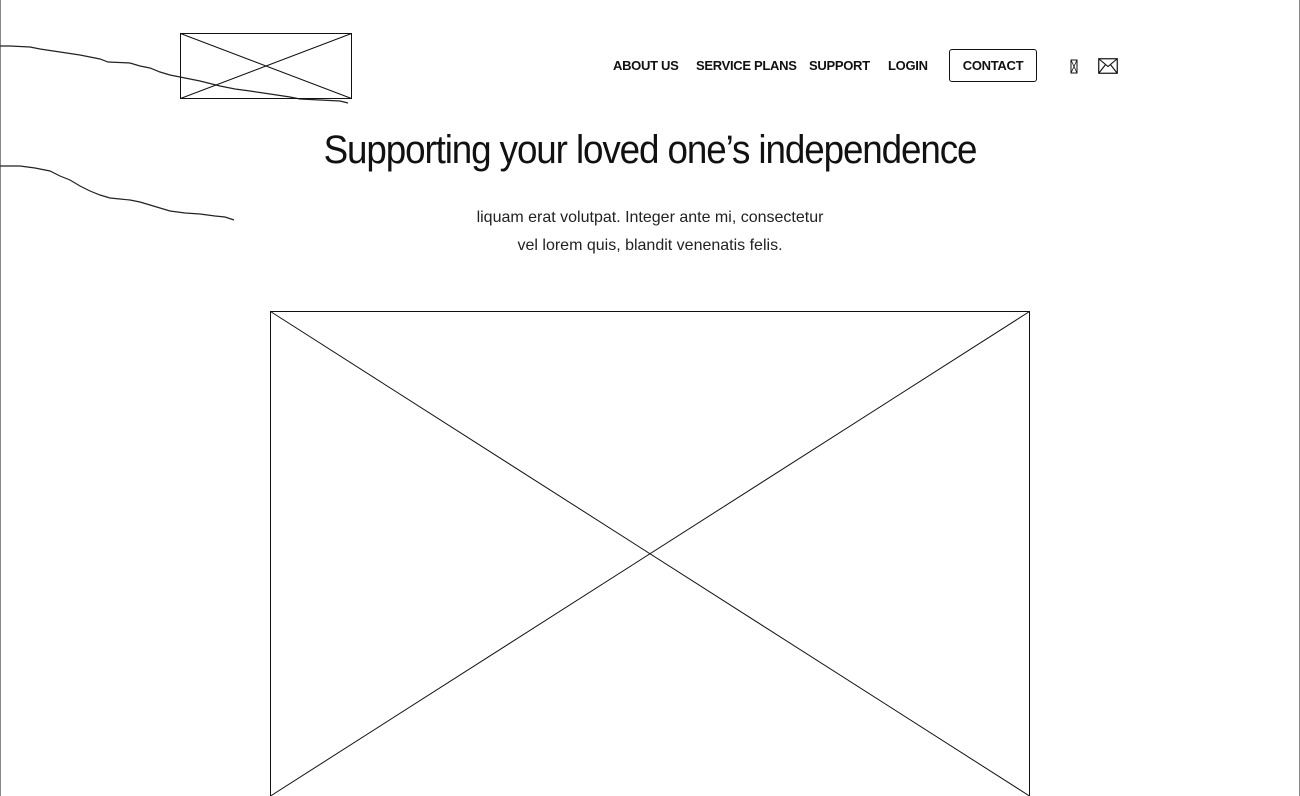 The image size is (1300, 796). Describe the element at coordinates (0, 398) in the screenshot. I see `page-border-left` at that location.